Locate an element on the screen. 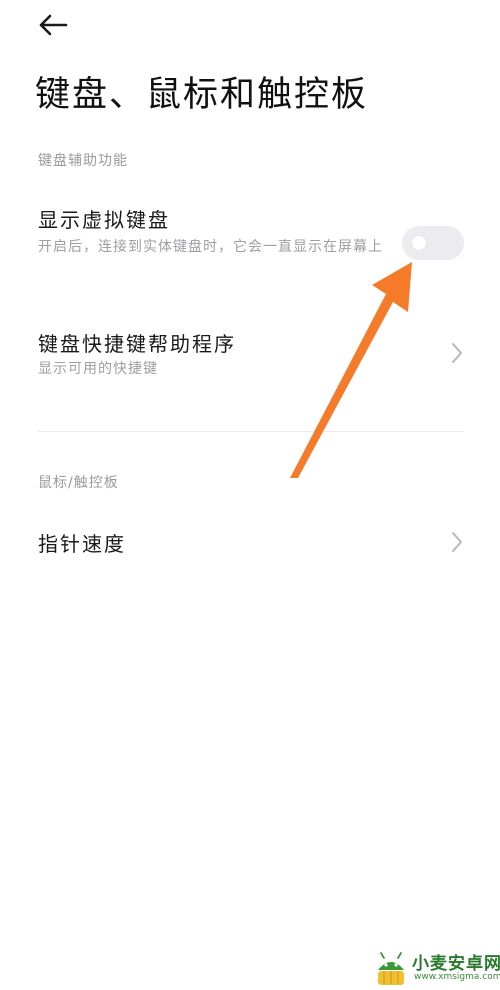  android-logo-icon is located at coordinates (391, 968).